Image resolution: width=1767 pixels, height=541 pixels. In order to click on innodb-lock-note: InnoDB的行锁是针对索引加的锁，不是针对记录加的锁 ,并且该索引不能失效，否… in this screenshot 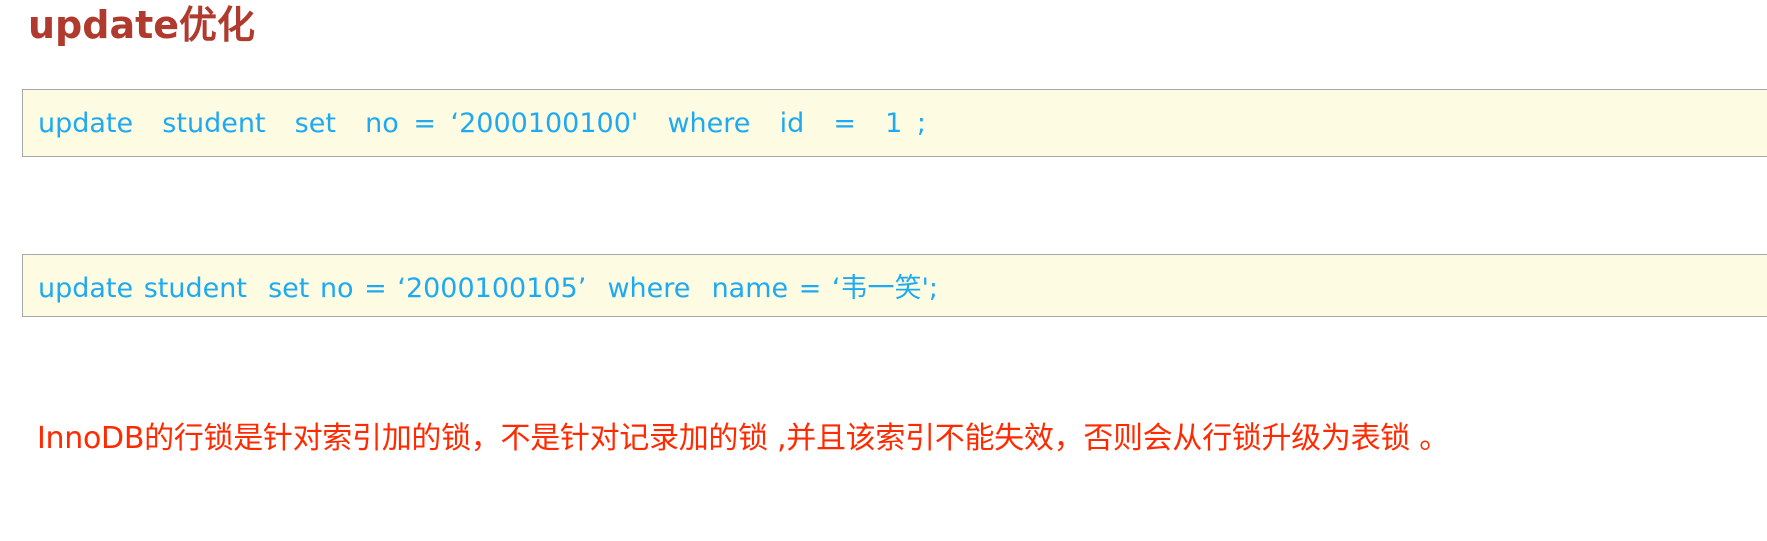, I will do `click(743, 438)`.